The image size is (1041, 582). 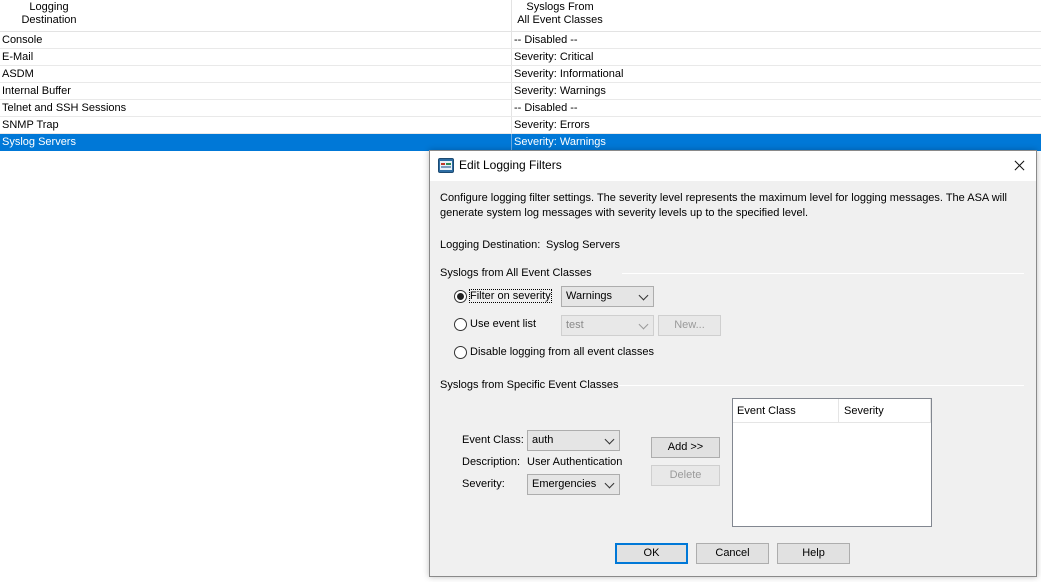 What do you see at coordinates (39, 142) in the screenshot?
I see `cell-destination: Syslog Servers` at bounding box center [39, 142].